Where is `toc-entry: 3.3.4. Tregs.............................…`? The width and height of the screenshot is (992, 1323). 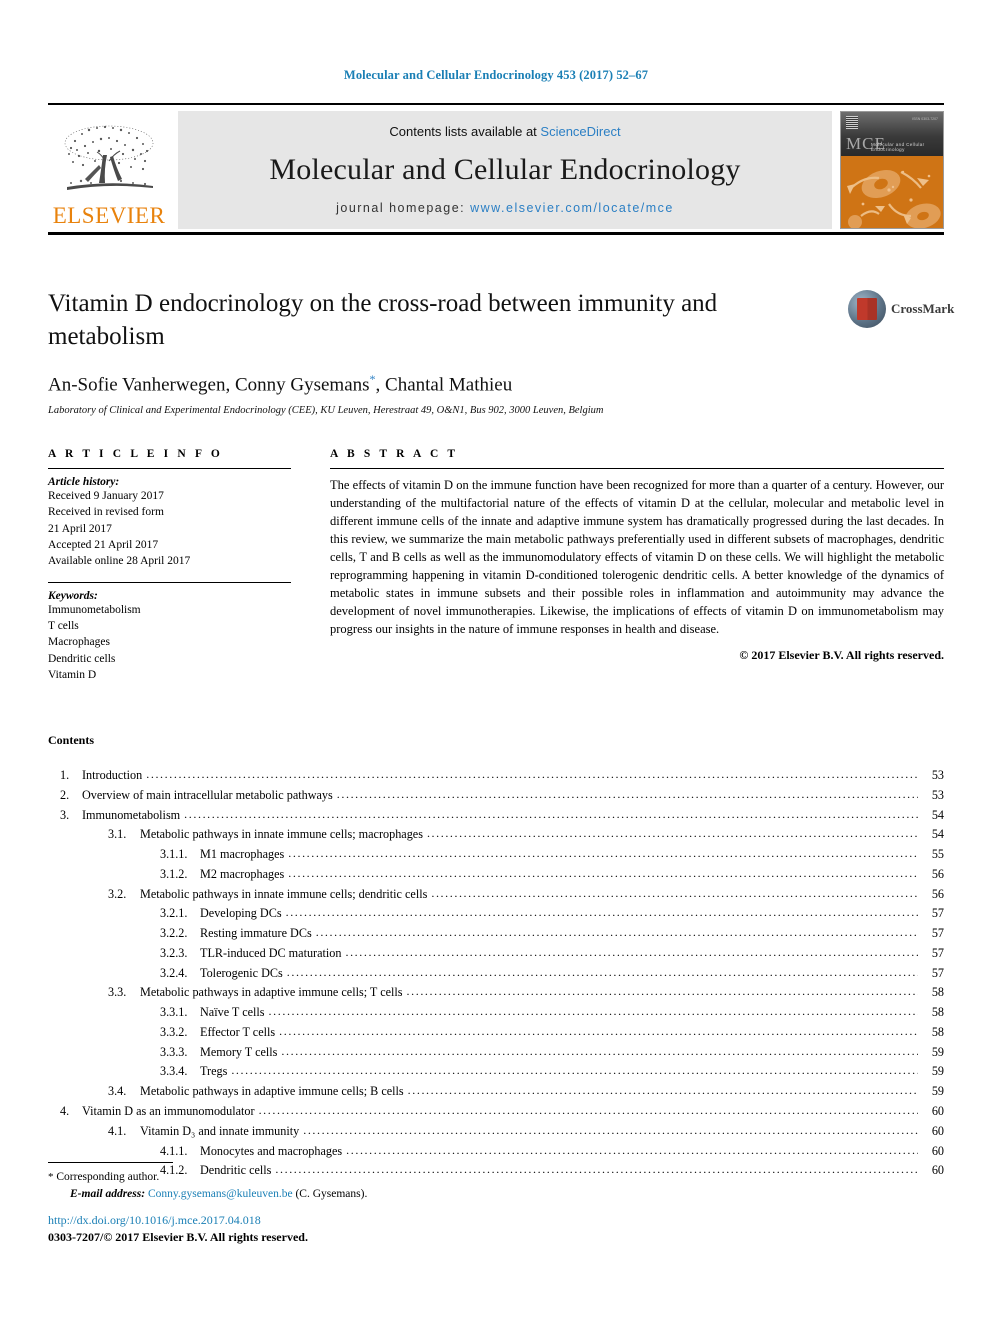
toc-entry: 3.3.4. Tregs.............................… is located at coordinates (496, 1072).